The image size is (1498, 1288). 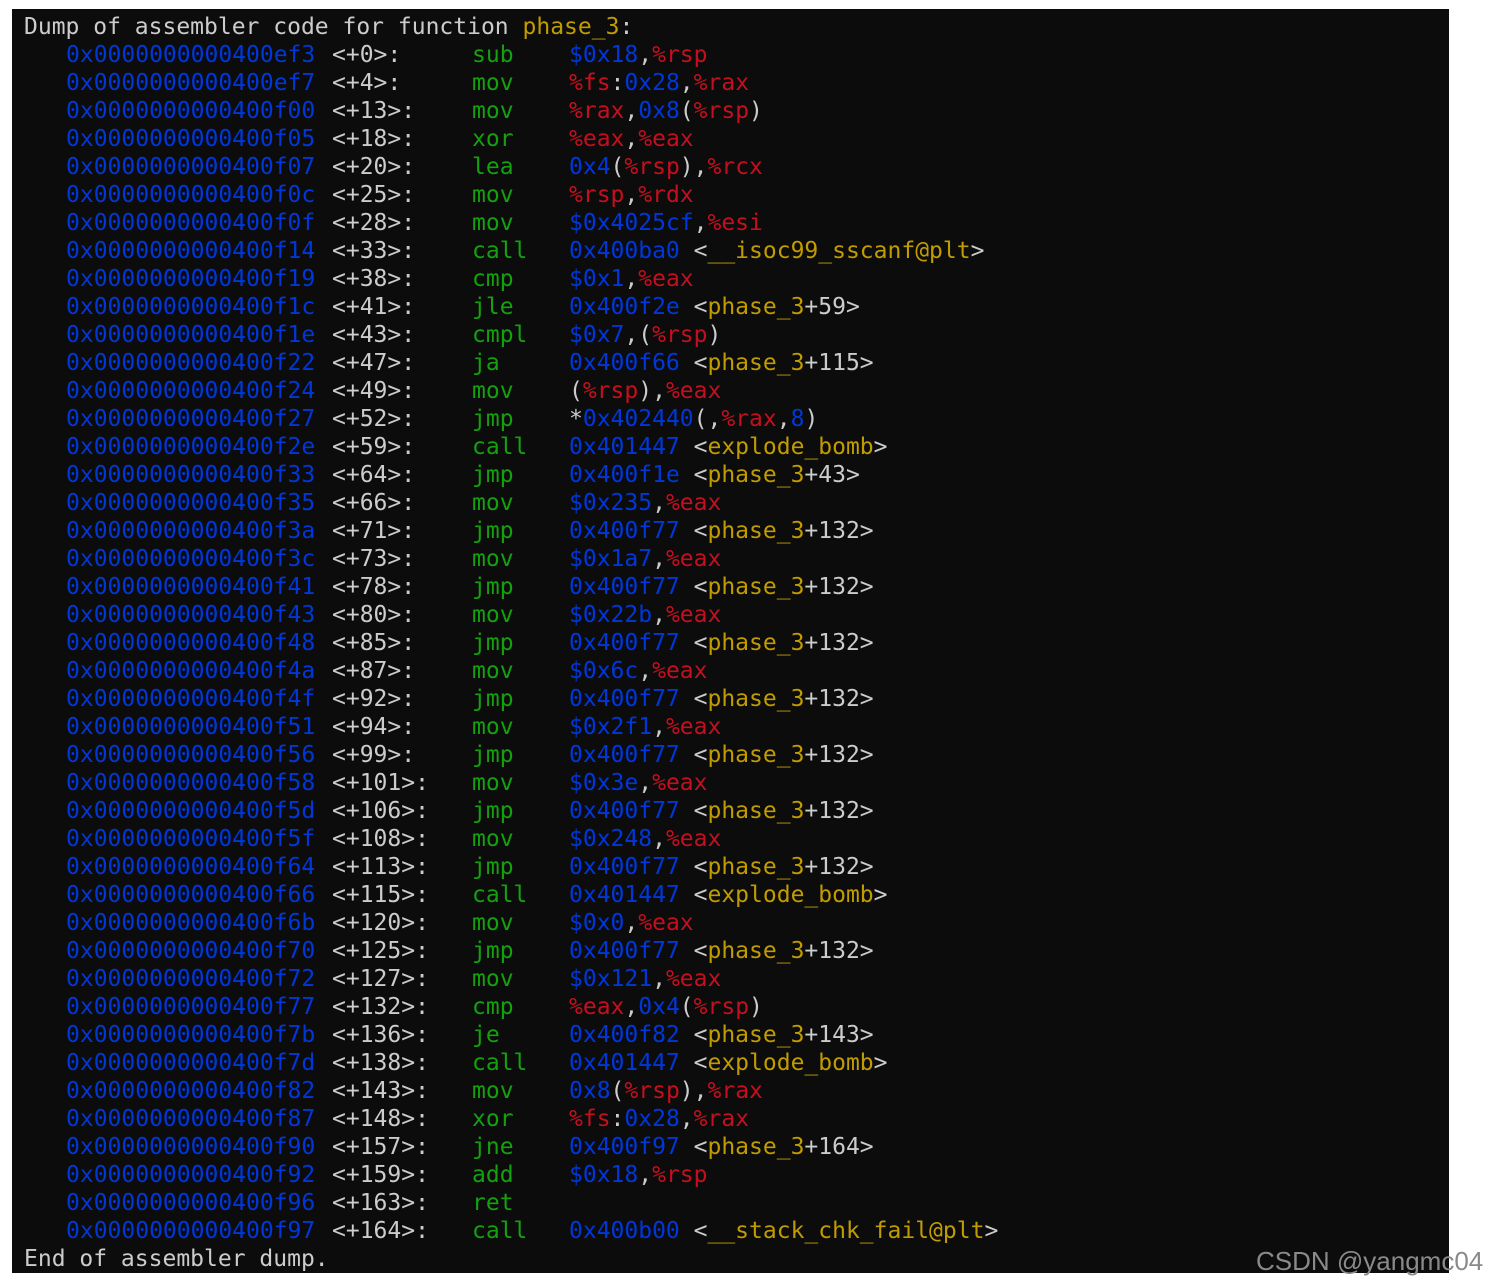 What do you see at coordinates (839, 251) in the screenshot?
I see `operand-token: __isoc99_sscanf@plt` at bounding box center [839, 251].